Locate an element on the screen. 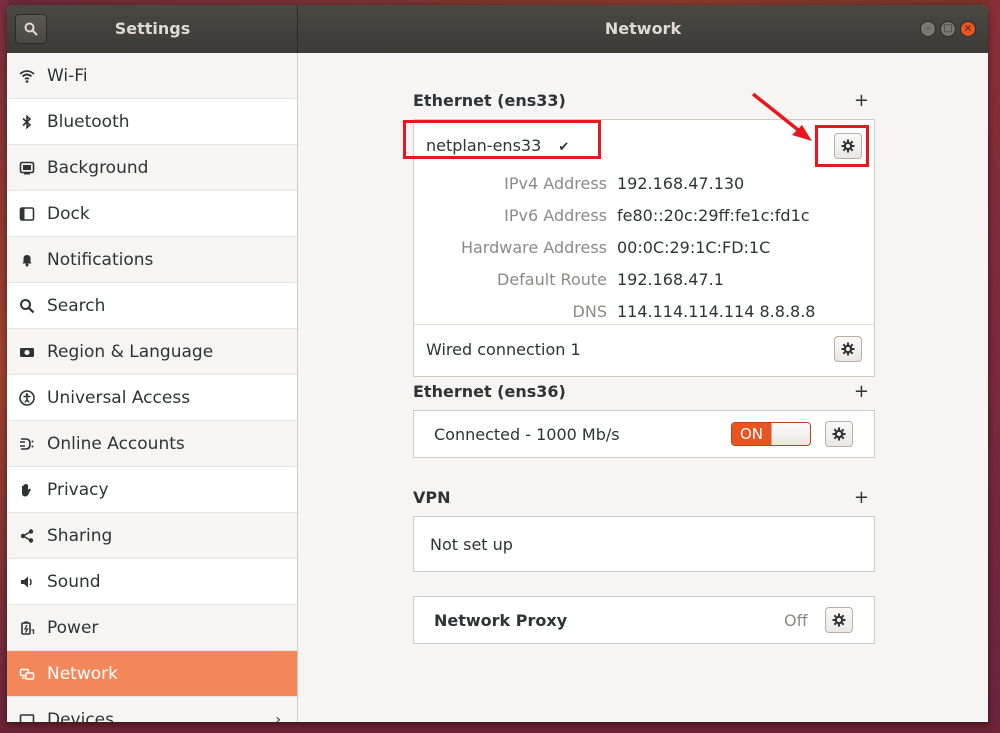 The height and width of the screenshot is (733, 1000). network-proxy-status: Off is located at coordinates (796, 620).